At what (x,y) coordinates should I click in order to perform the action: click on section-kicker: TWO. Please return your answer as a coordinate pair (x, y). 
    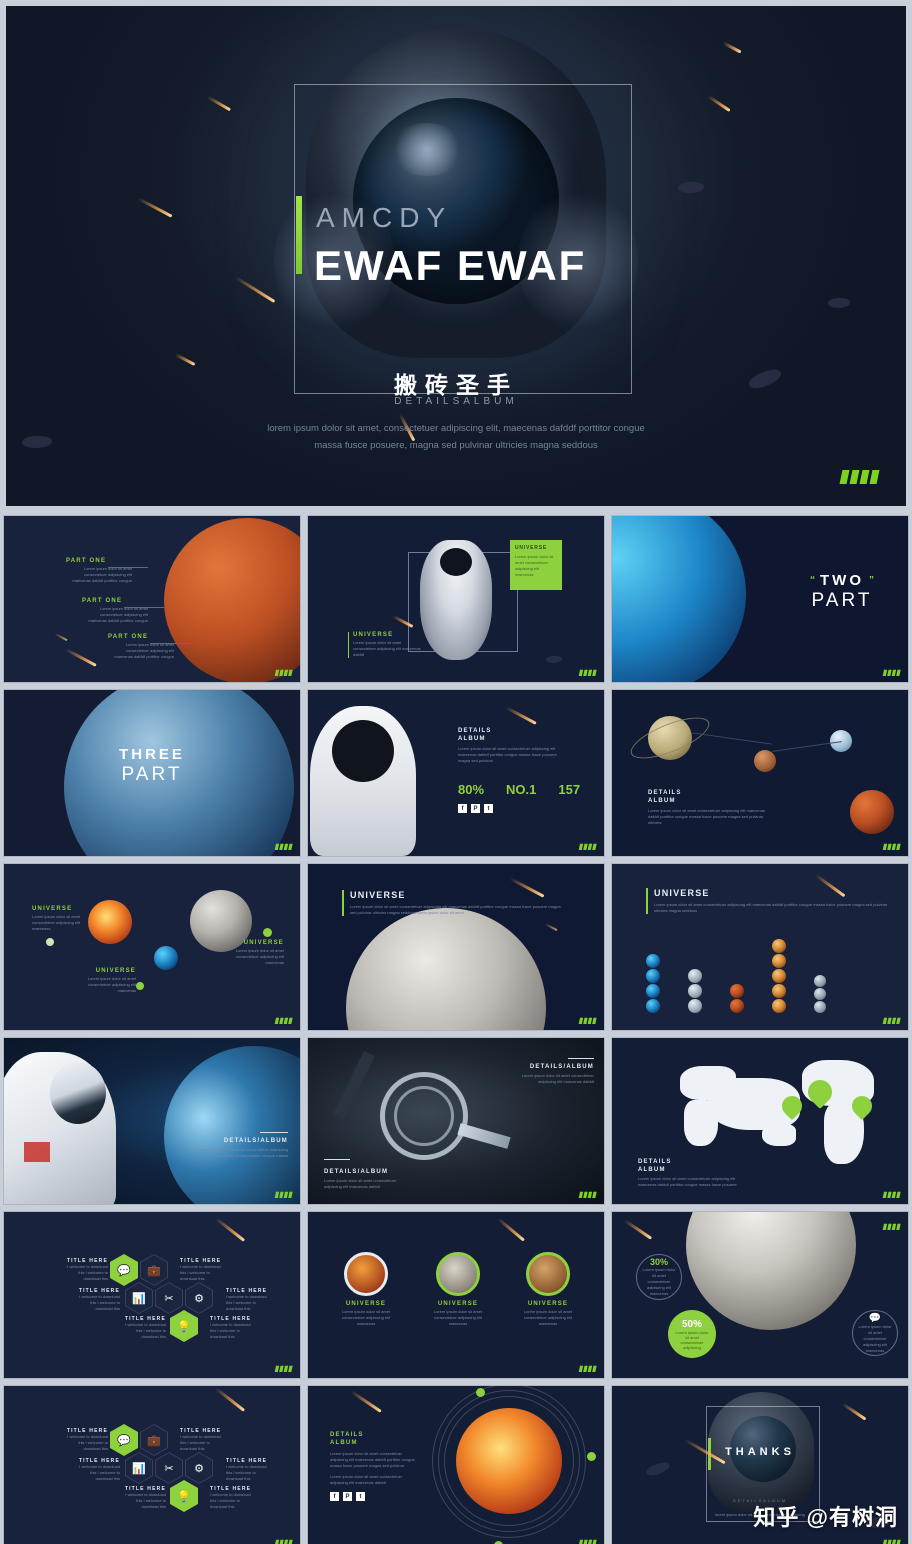
    Looking at the image, I should click on (842, 580).